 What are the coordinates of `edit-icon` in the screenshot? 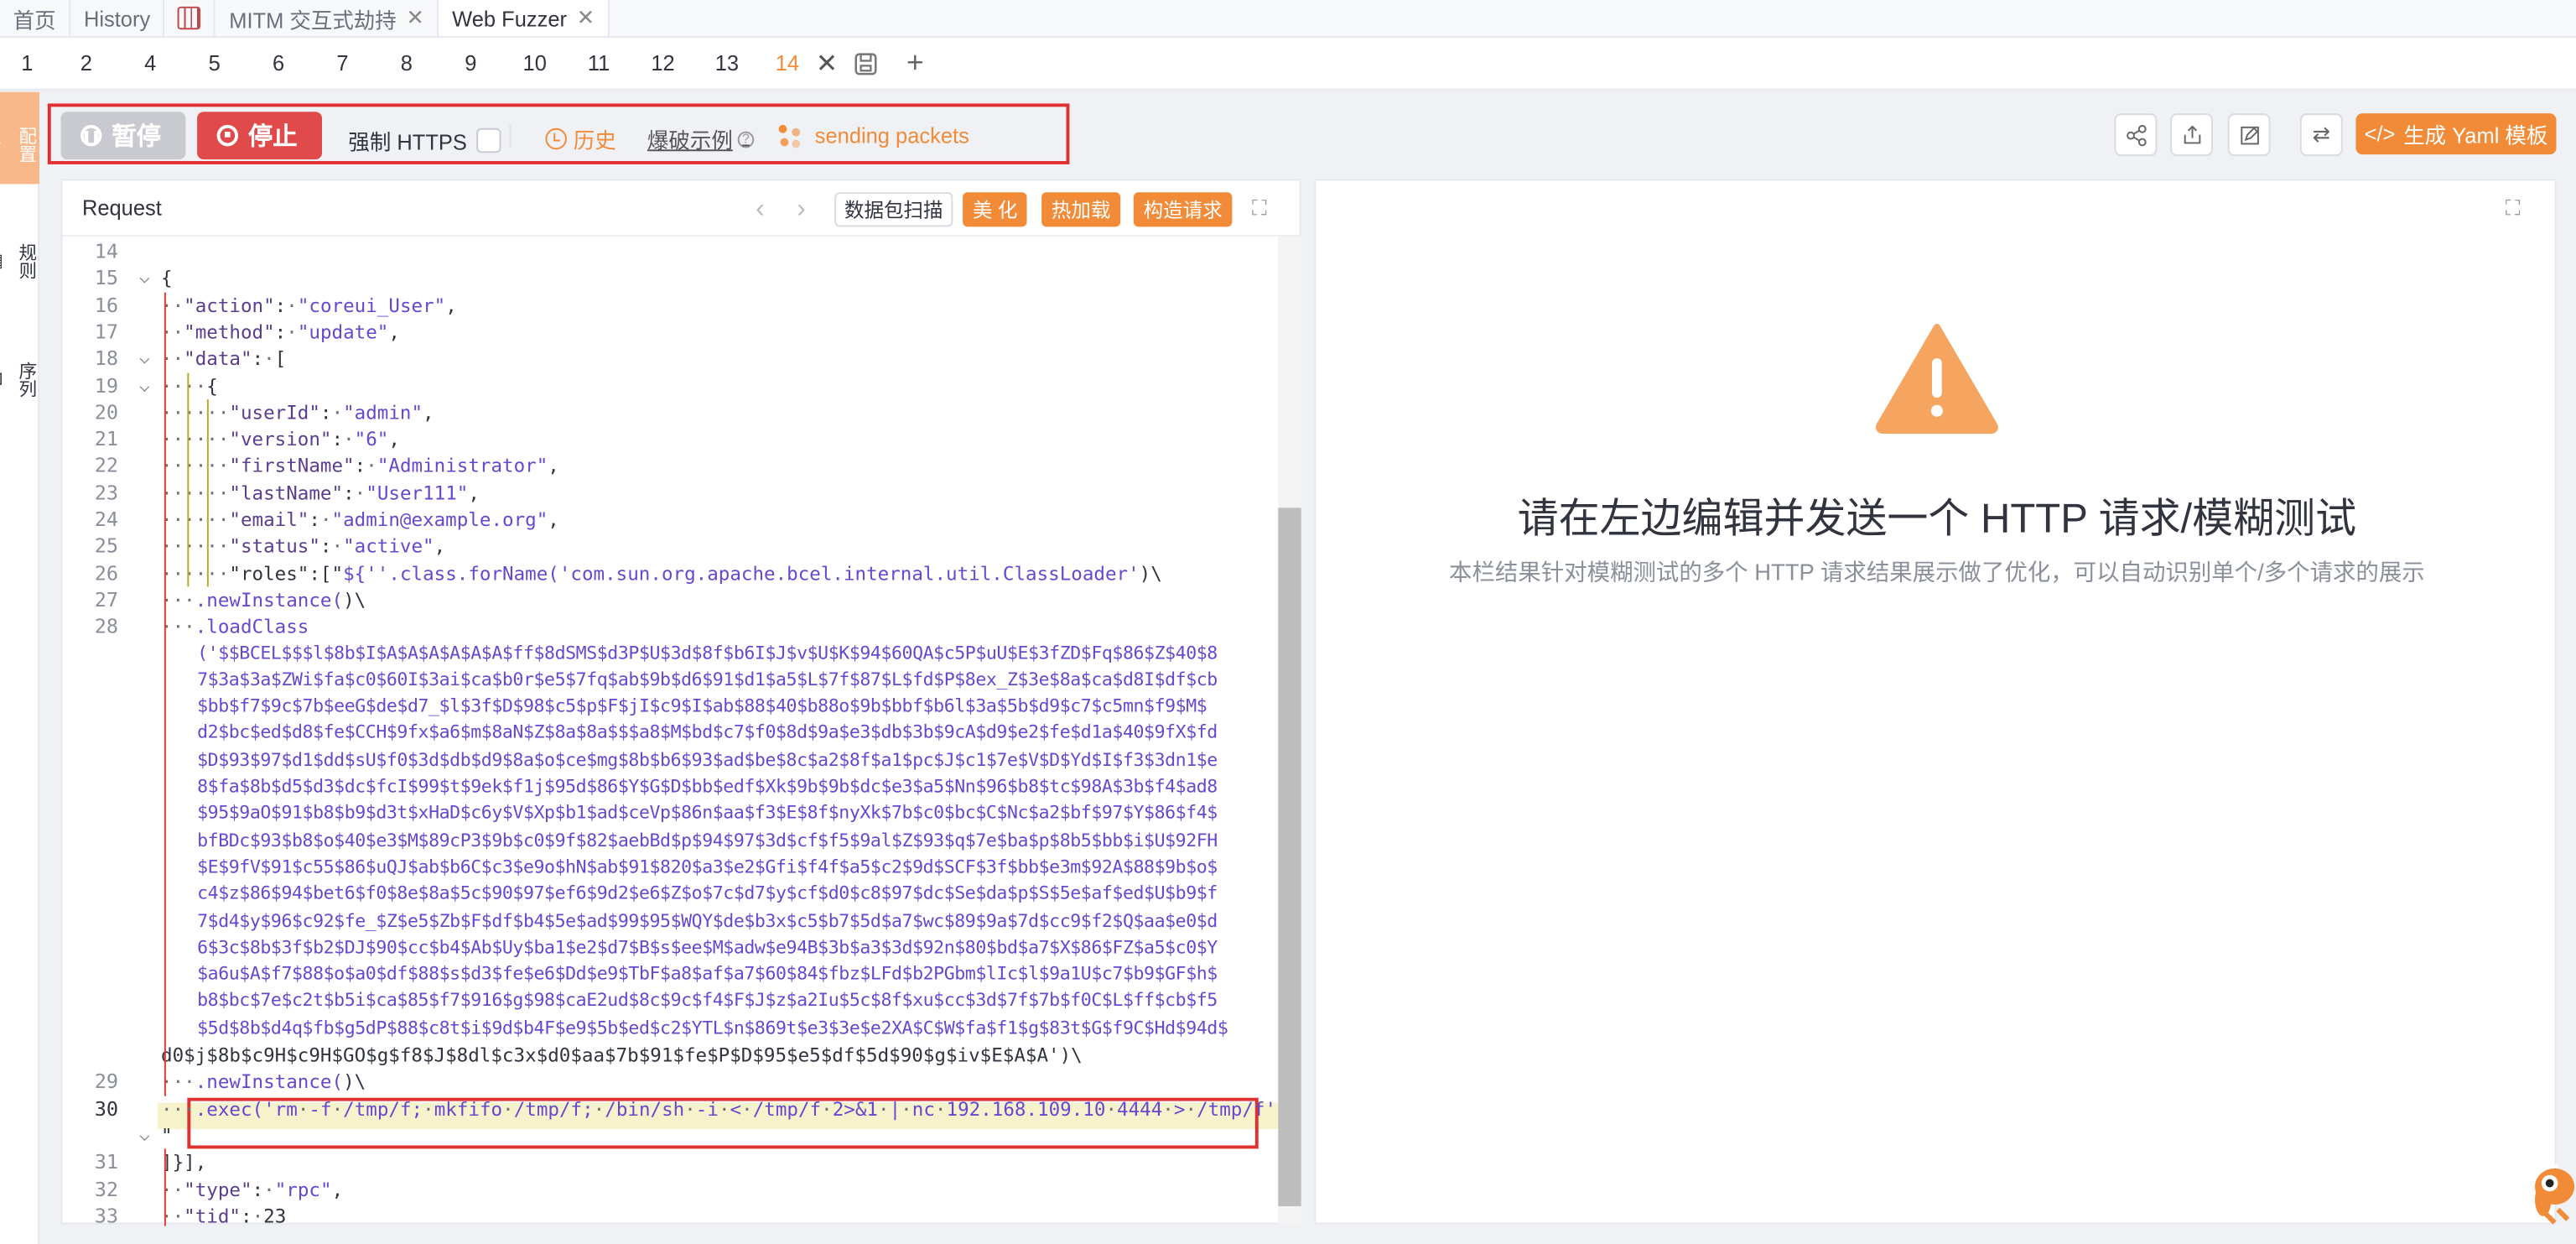 It's located at (2249, 135).